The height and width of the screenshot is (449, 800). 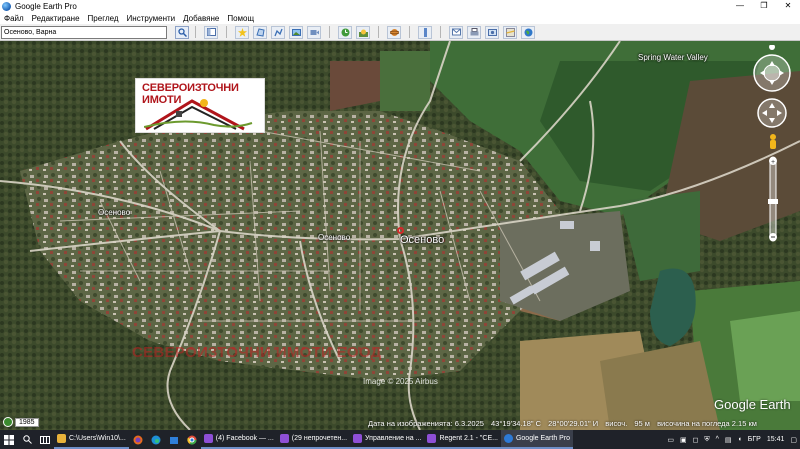 What do you see at coordinates (573, 423) in the screenshot?
I see `longitude: 28°00'29.01" И` at bounding box center [573, 423].